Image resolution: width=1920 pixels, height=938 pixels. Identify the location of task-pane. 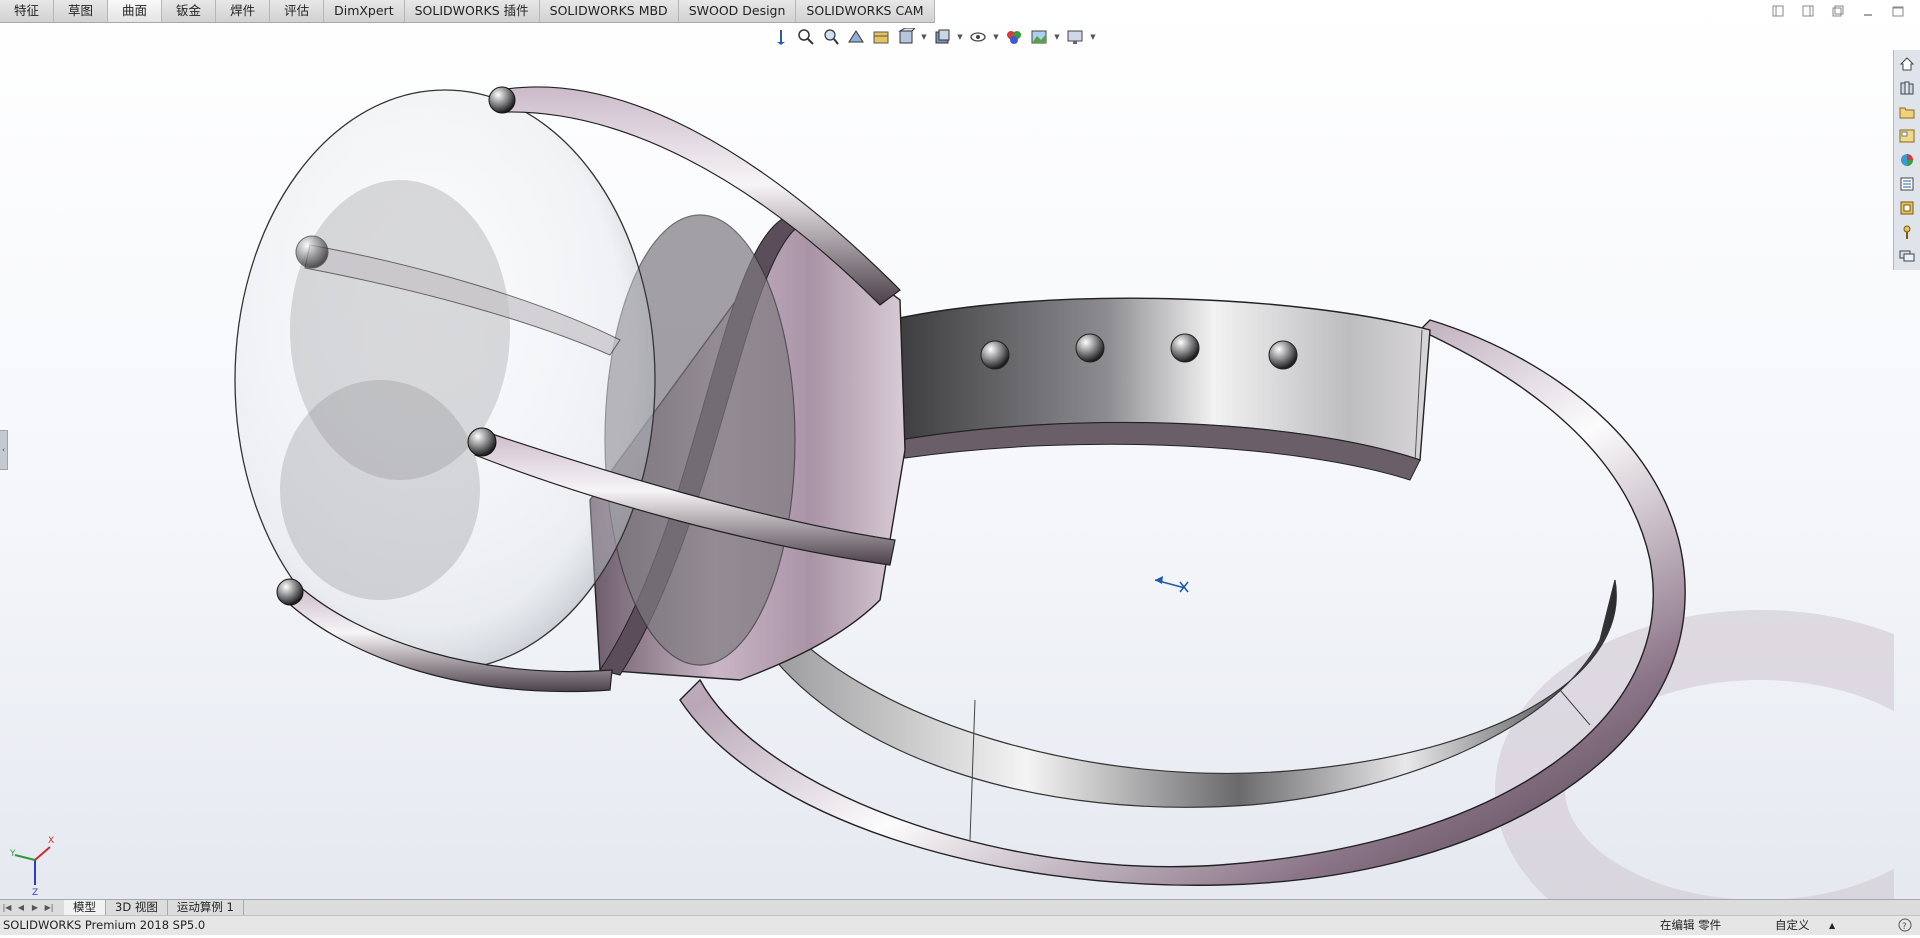
(1906, 160).